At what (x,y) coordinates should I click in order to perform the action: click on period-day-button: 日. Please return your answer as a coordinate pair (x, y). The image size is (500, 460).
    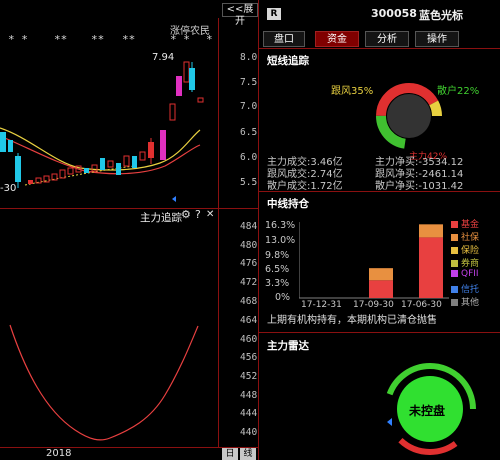
    Looking at the image, I should click on (230, 454).